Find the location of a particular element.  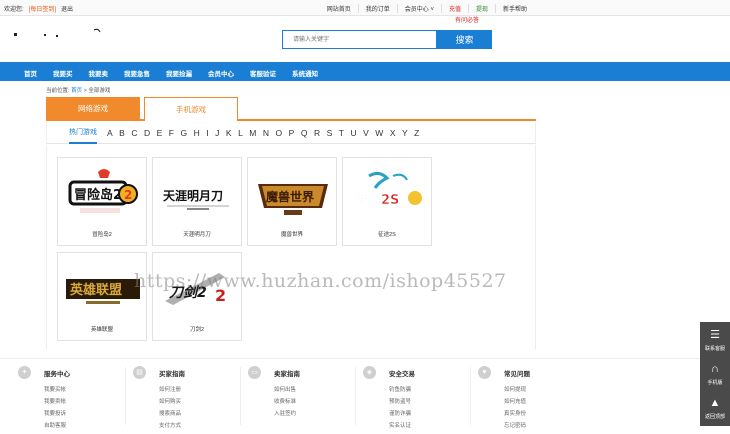

letter-t: T is located at coordinates (341, 133).